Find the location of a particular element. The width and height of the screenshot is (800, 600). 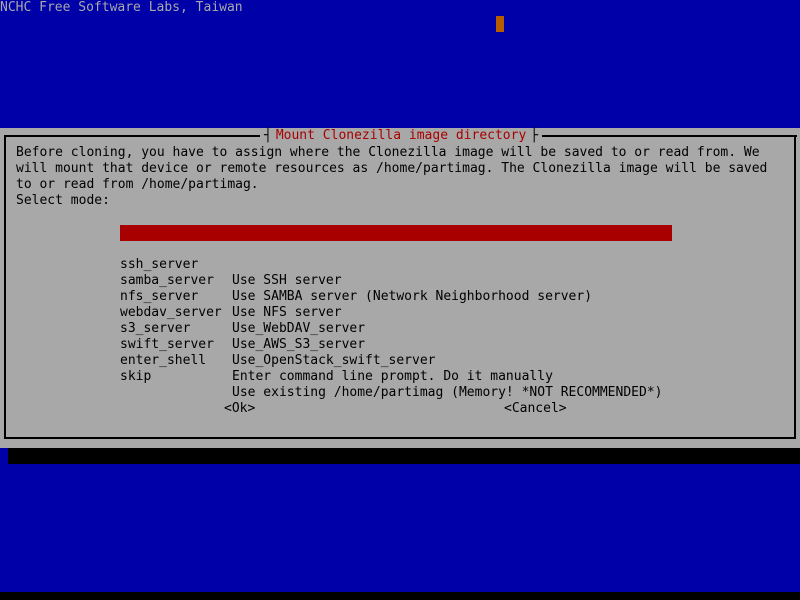

title-right-tee: ├ is located at coordinates (534, 135).